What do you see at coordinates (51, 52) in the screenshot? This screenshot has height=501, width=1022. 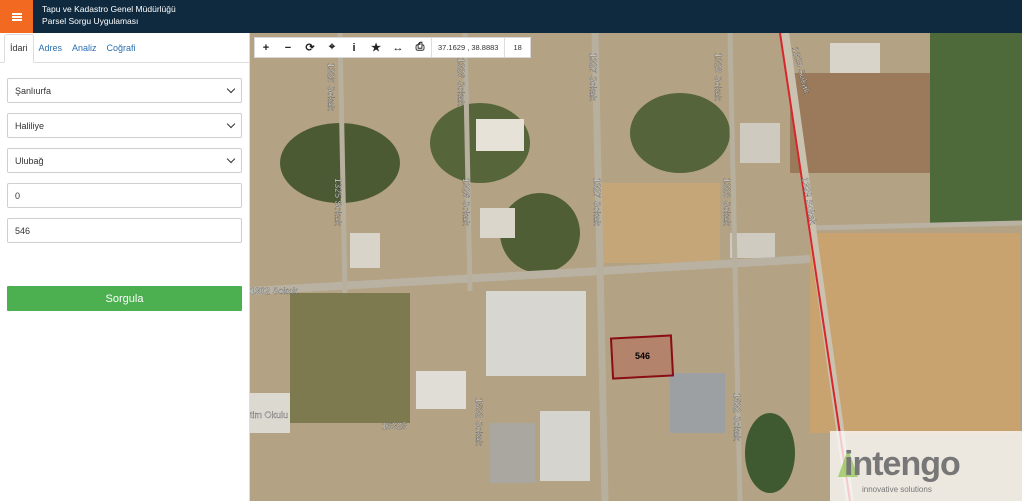 I see `tab-adres: Adres` at bounding box center [51, 52].